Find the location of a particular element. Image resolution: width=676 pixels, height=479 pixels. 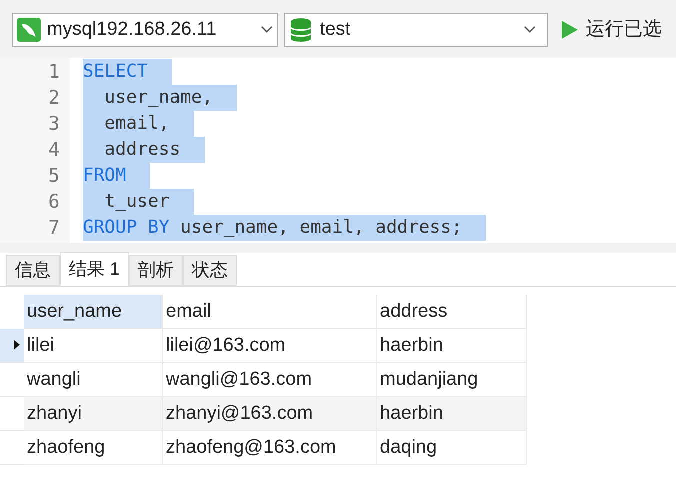

line-number: 1 is located at coordinates (54, 72).